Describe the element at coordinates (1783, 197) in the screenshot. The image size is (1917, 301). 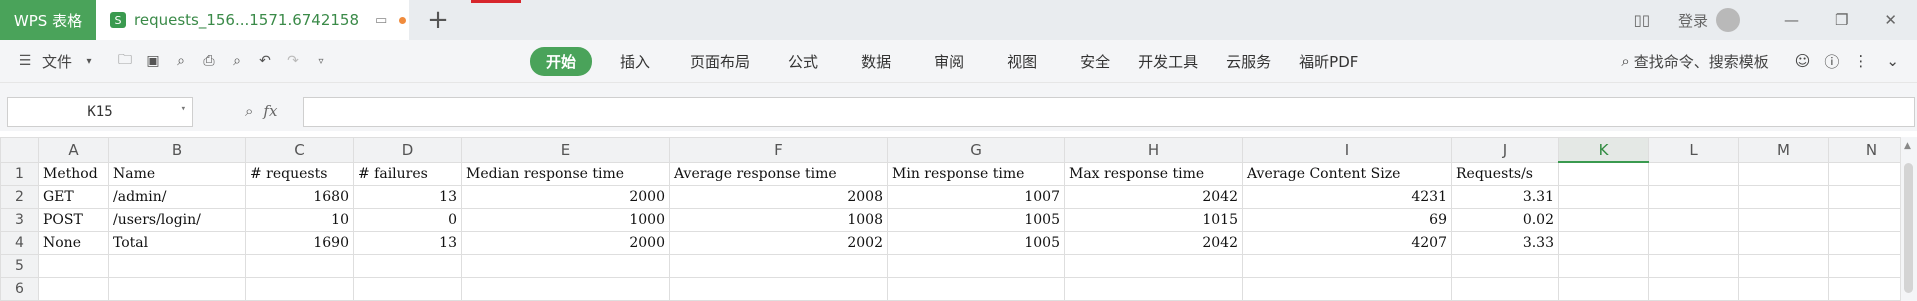
I see `cell-m2` at that location.